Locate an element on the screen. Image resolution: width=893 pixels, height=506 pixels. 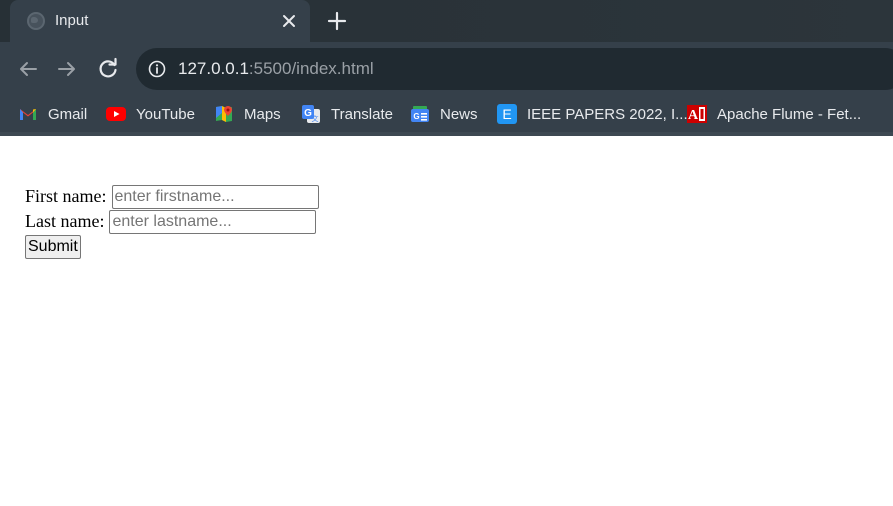
url-path: :5500/index.html is located at coordinates (311, 68).